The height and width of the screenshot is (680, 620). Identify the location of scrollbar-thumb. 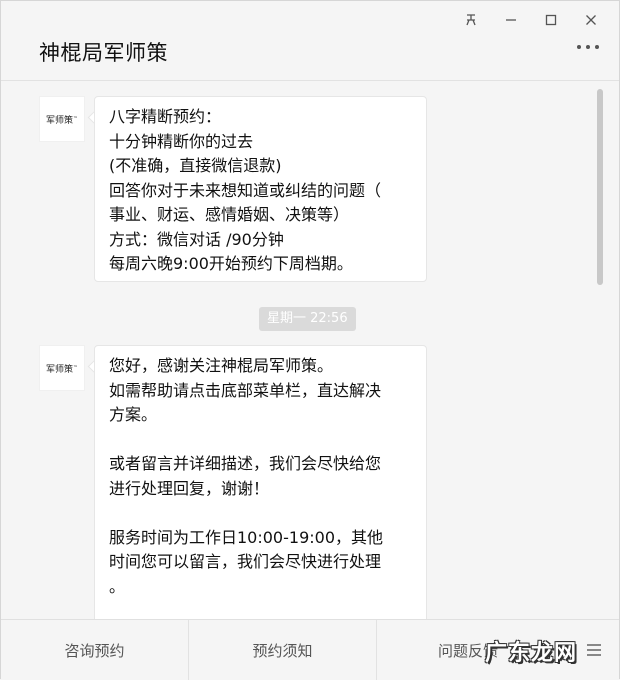
(600, 187).